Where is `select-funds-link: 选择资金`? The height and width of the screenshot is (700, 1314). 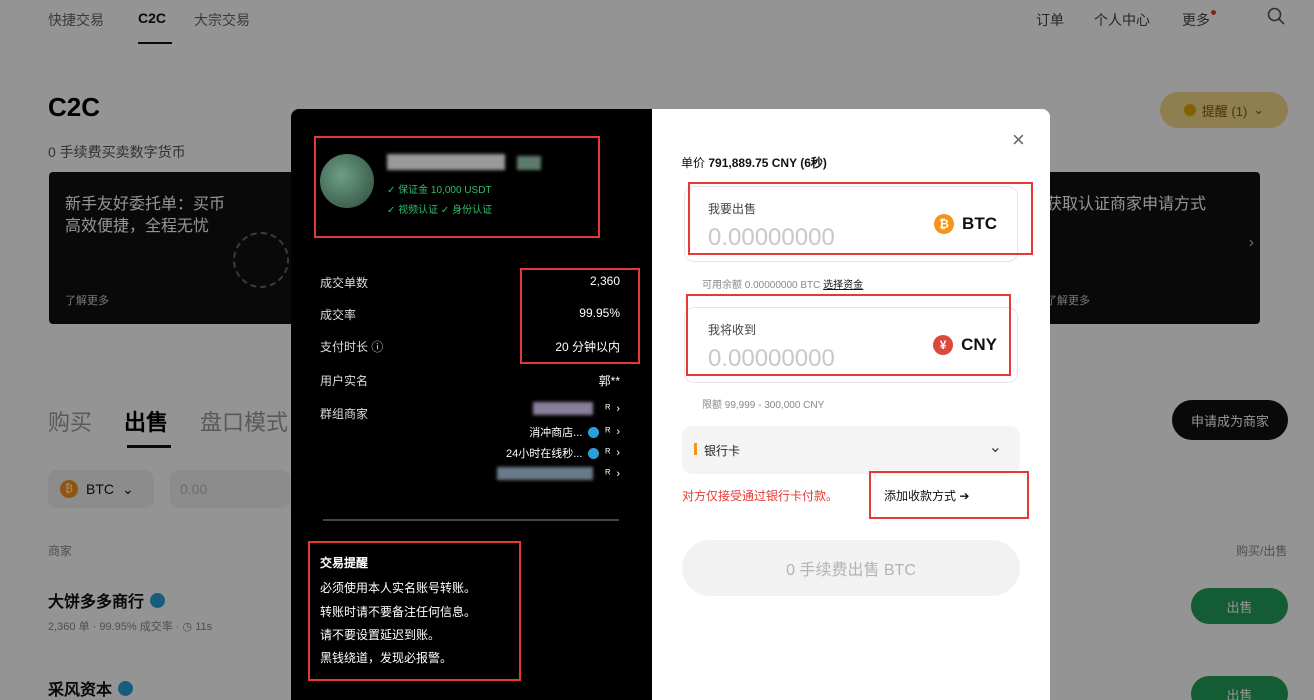
select-funds-link: 选择资金 is located at coordinates (843, 285).